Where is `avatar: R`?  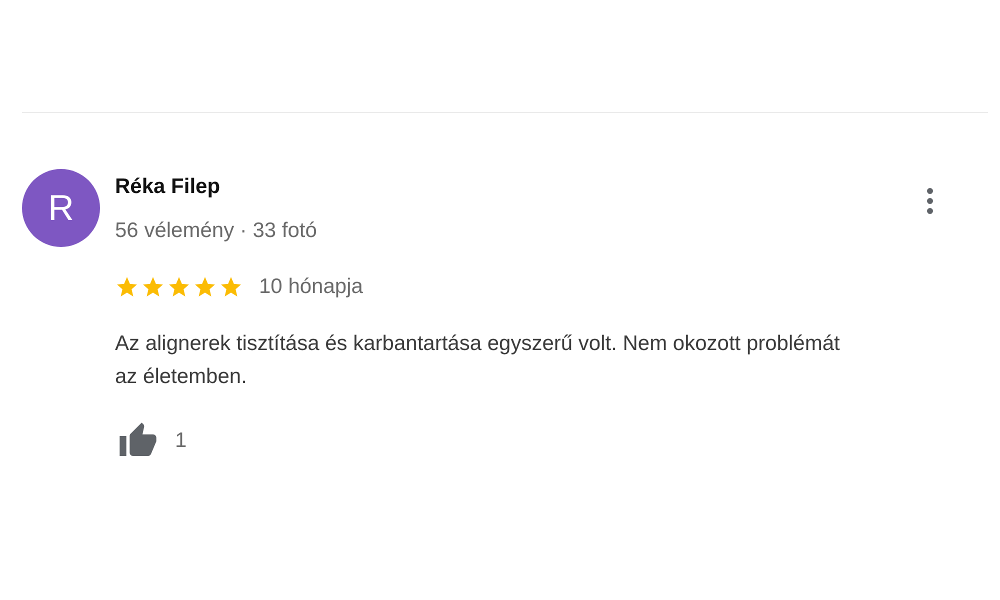 avatar: R is located at coordinates (61, 208).